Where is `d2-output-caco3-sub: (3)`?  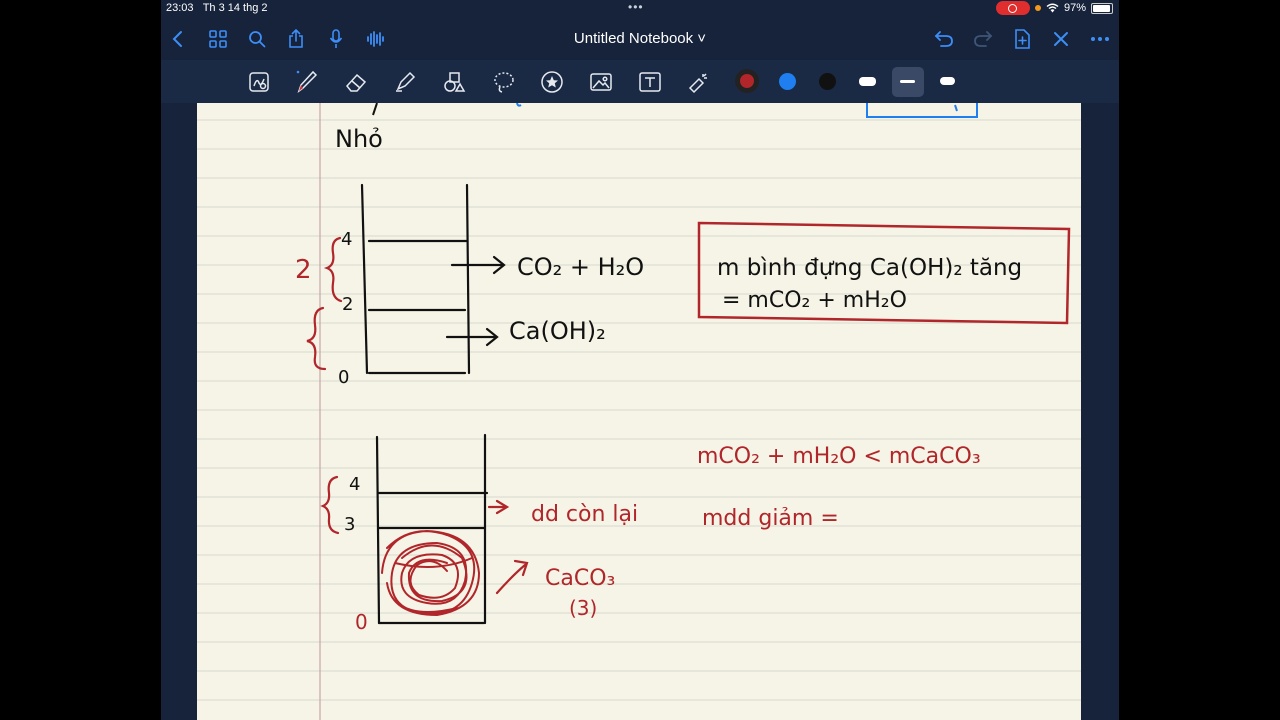
d2-output-caco3-sub: (3) is located at coordinates (583, 608).